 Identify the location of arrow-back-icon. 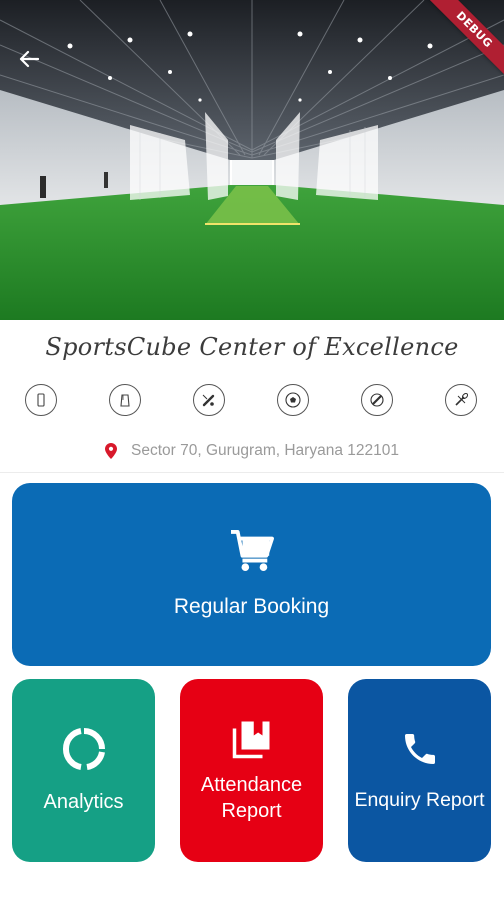
(29, 59).